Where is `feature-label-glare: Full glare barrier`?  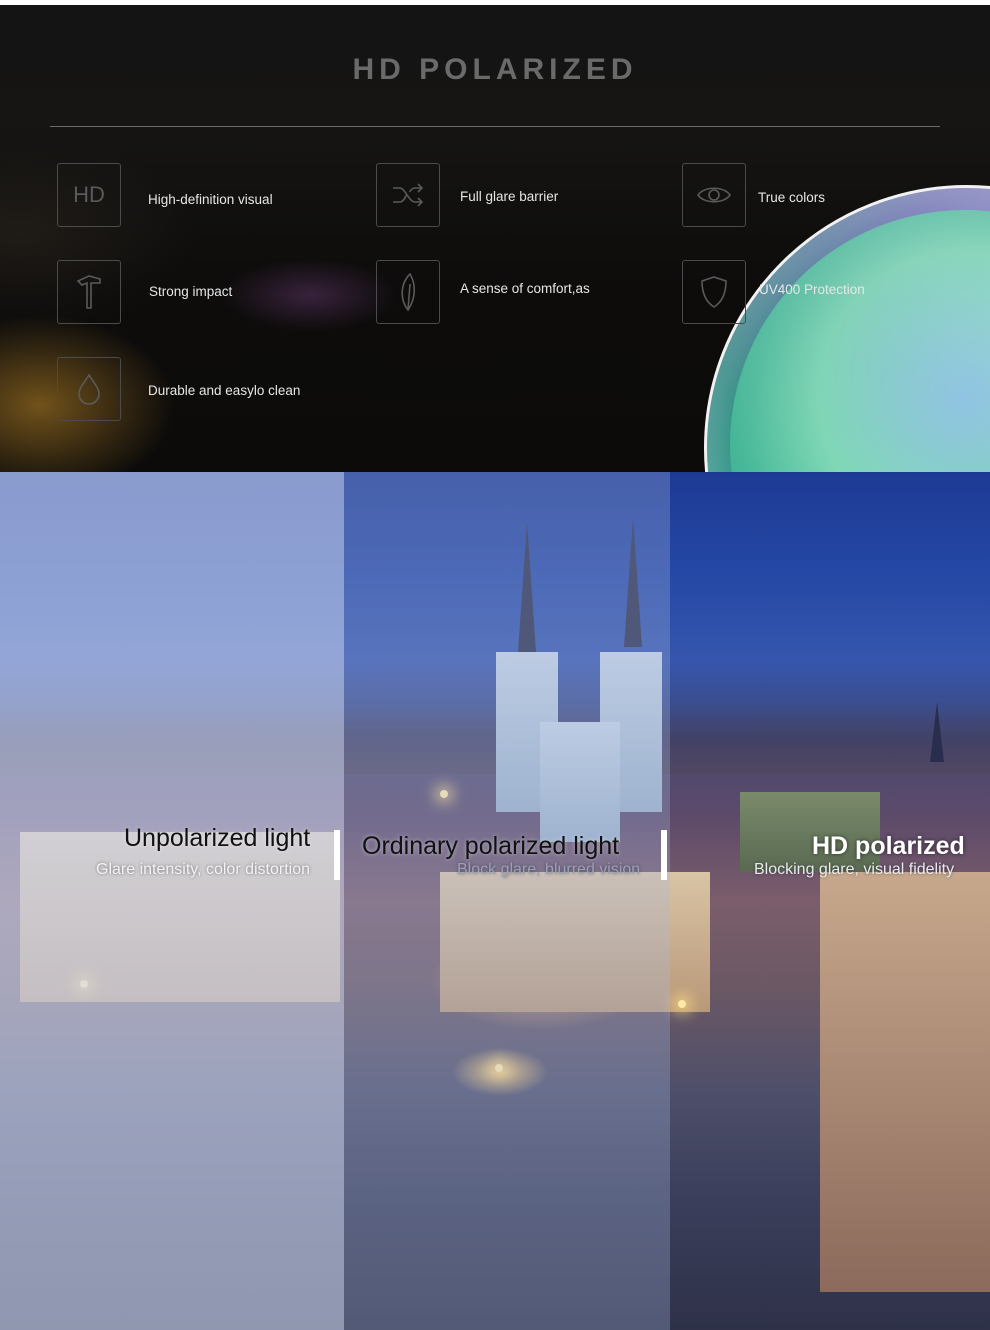 feature-label-glare: Full glare barrier is located at coordinates (509, 196).